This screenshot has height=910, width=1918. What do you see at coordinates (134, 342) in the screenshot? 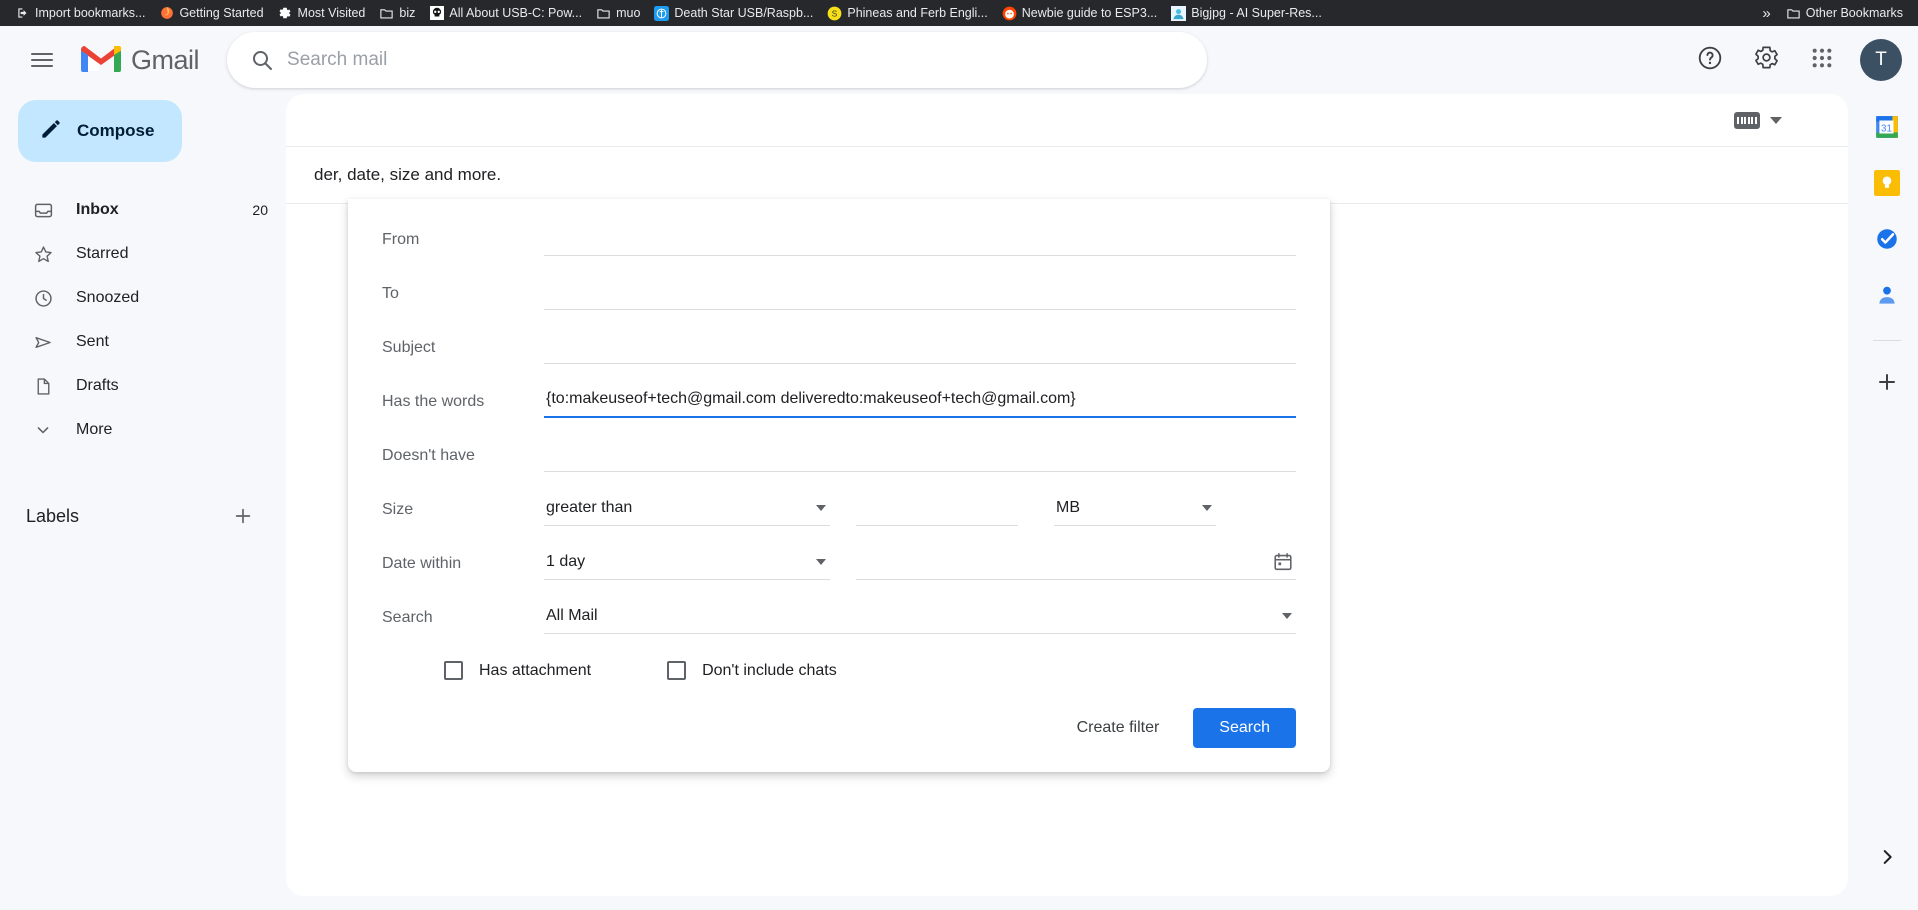
I see `sidebar-item-sent: Sent` at bounding box center [134, 342].